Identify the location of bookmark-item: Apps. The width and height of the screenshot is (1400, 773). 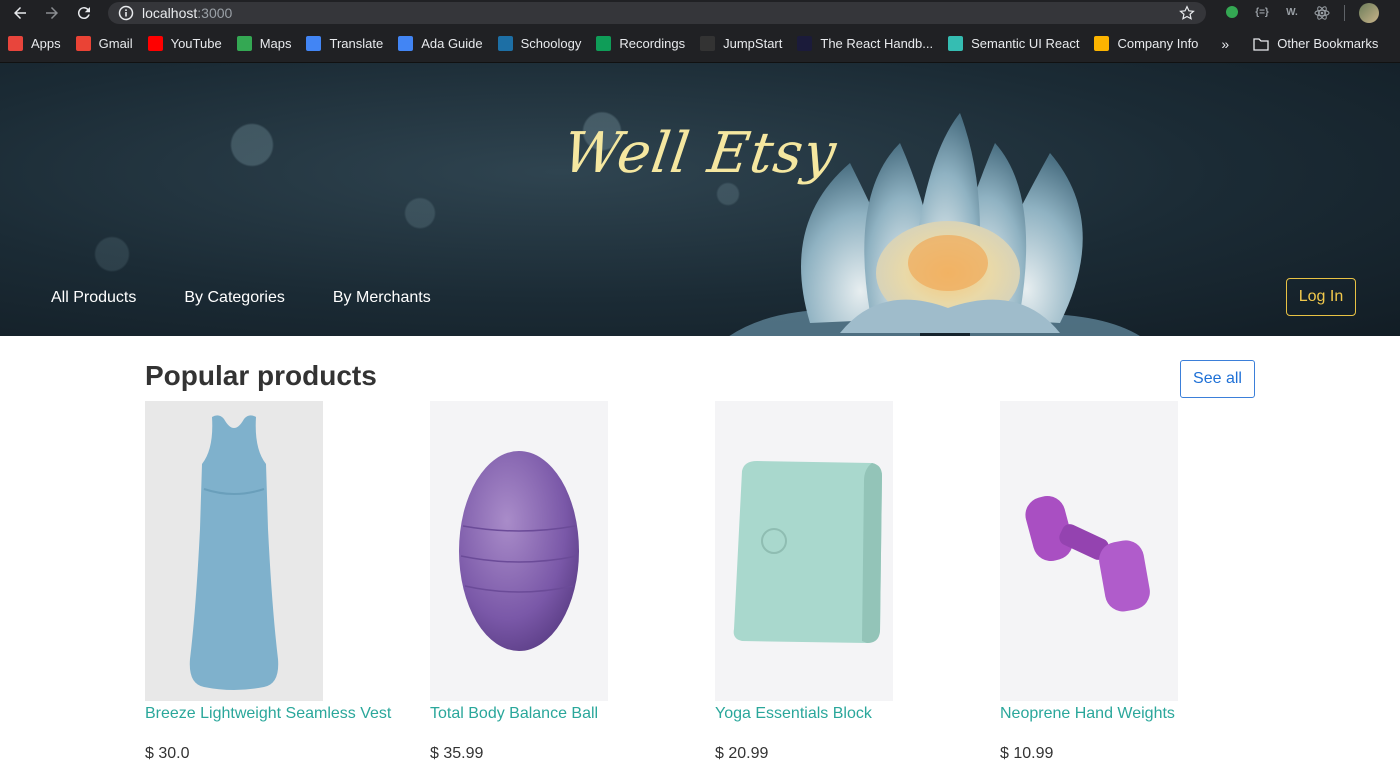
(34, 43).